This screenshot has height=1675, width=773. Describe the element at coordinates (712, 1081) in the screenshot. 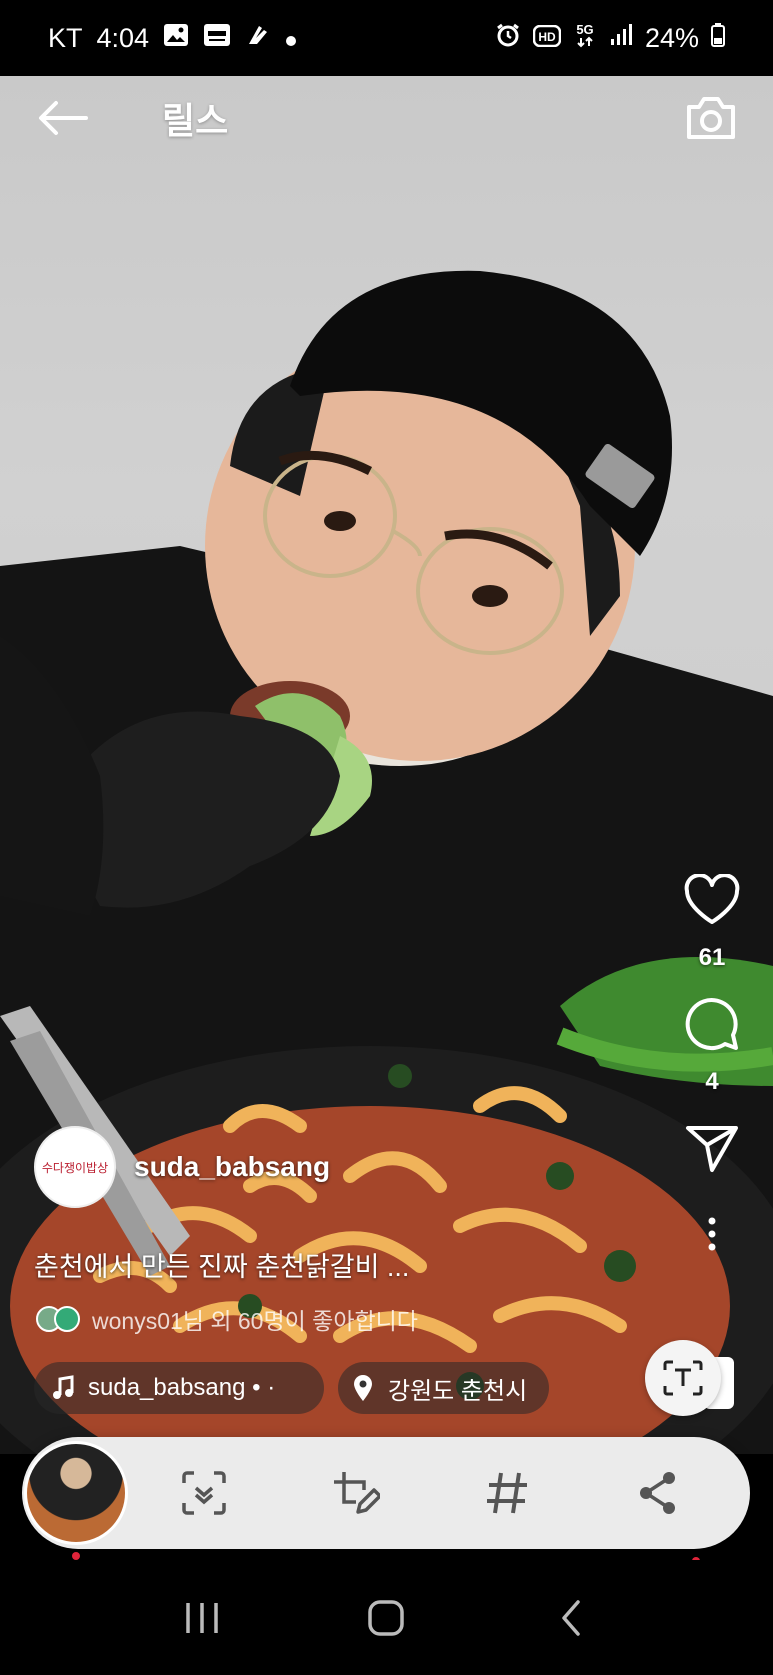

I see `comment-count: 4` at that location.